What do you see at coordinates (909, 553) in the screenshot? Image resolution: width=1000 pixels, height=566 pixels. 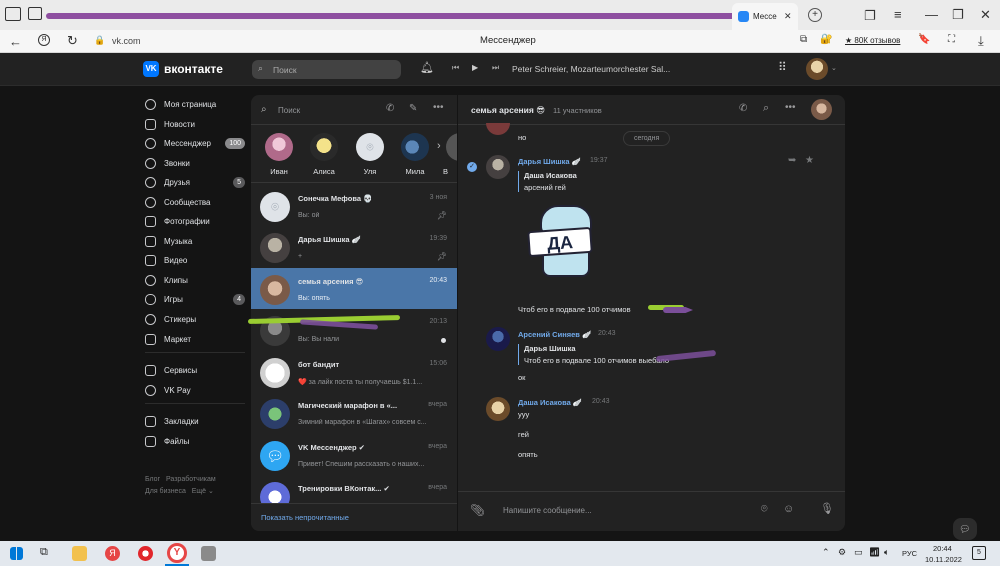 I see `input-language: РУС` at bounding box center [909, 553].